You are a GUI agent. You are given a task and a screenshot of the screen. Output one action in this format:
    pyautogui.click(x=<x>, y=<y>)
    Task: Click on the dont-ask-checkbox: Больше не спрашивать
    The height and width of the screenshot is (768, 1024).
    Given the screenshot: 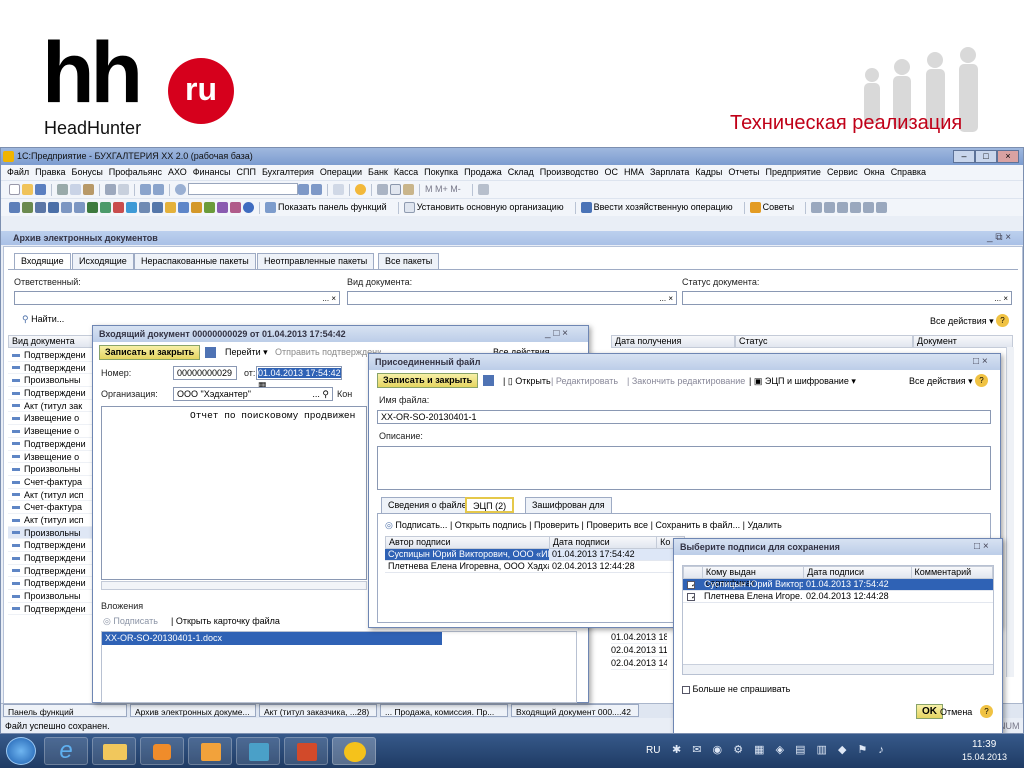 What is the action you would take?
    pyautogui.click(x=736, y=689)
    